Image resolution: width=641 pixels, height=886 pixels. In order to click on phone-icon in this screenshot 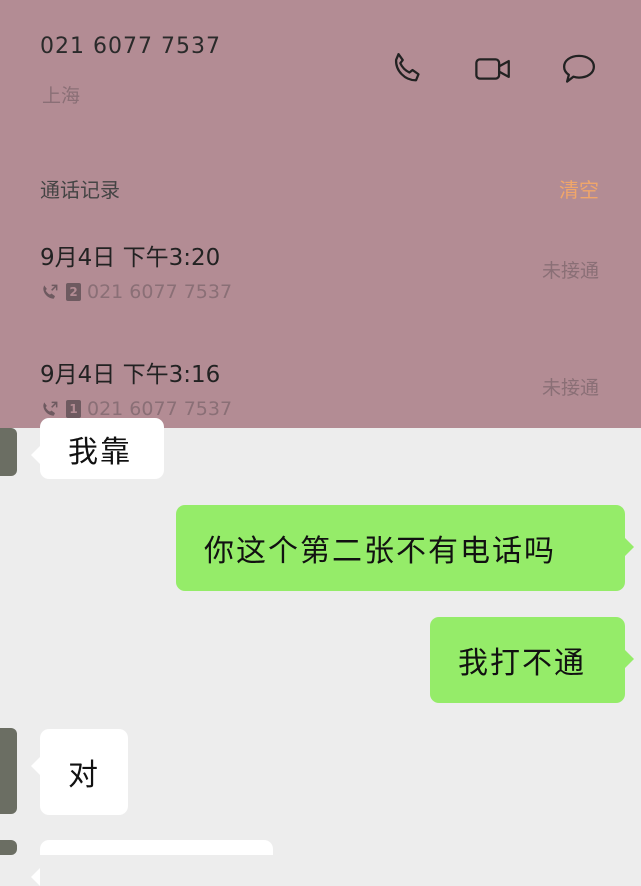, I will do `click(407, 67)`.